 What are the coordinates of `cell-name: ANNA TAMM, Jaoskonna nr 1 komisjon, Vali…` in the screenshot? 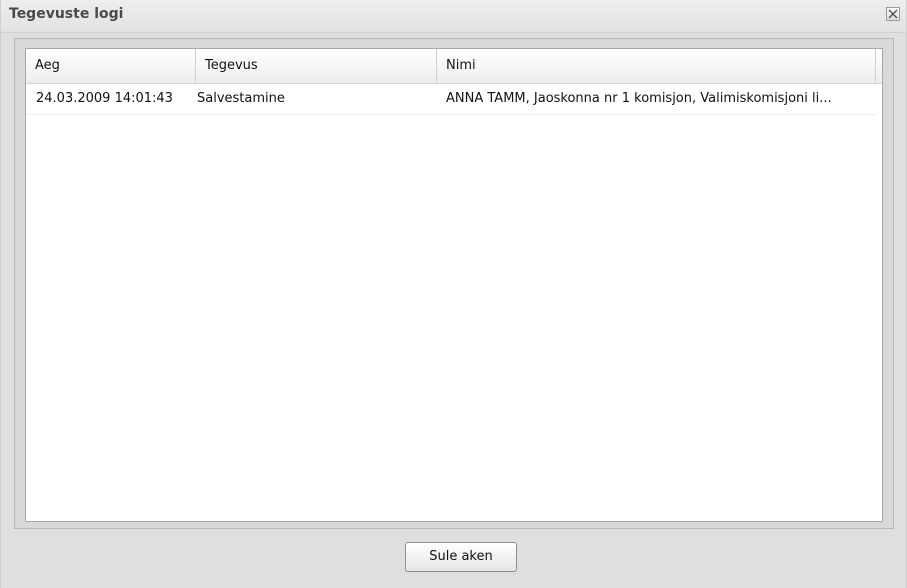 It's located at (639, 98).